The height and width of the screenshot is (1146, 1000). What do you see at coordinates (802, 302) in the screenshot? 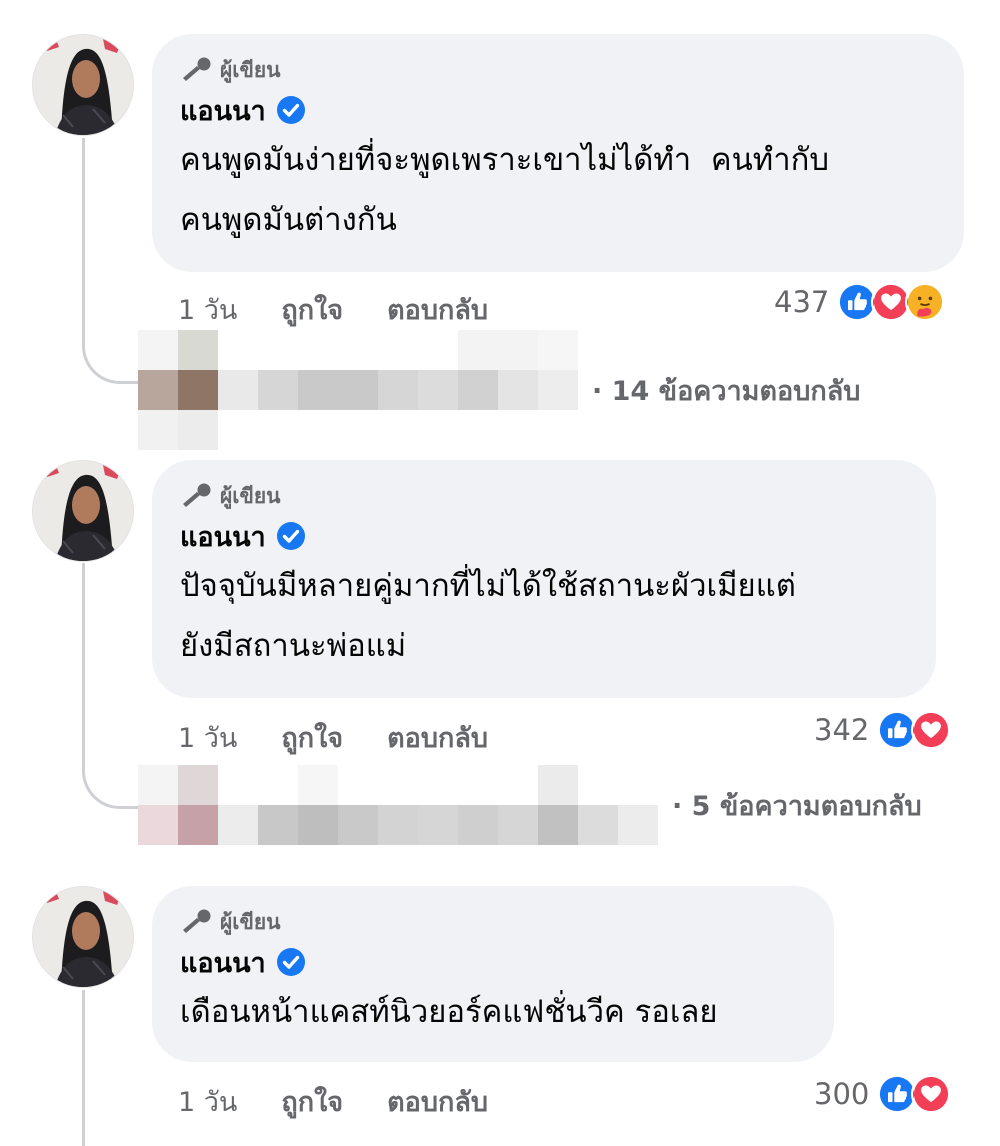
I see `reaction-count: 437` at bounding box center [802, 302].